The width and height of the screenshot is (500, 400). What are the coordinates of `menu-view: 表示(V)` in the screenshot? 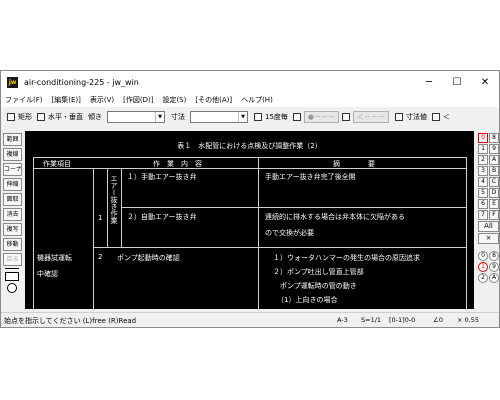 It's located at (102, 100).